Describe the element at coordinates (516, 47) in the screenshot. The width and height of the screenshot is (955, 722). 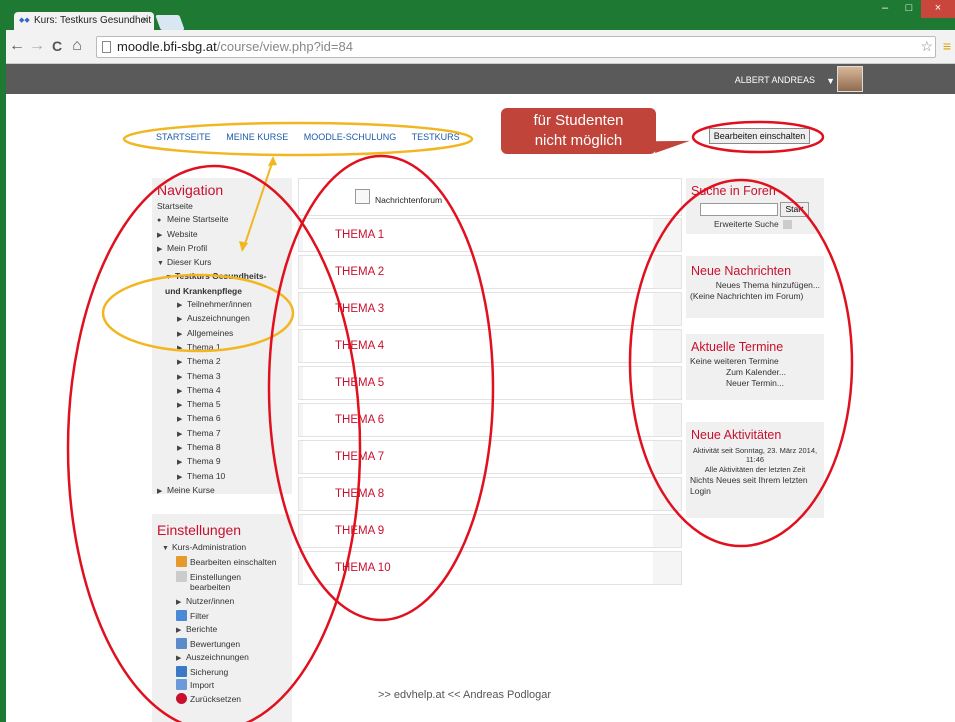
I see `address-bar: moodle.bfi-sbg.at/course/view.php?id=84` at that location.